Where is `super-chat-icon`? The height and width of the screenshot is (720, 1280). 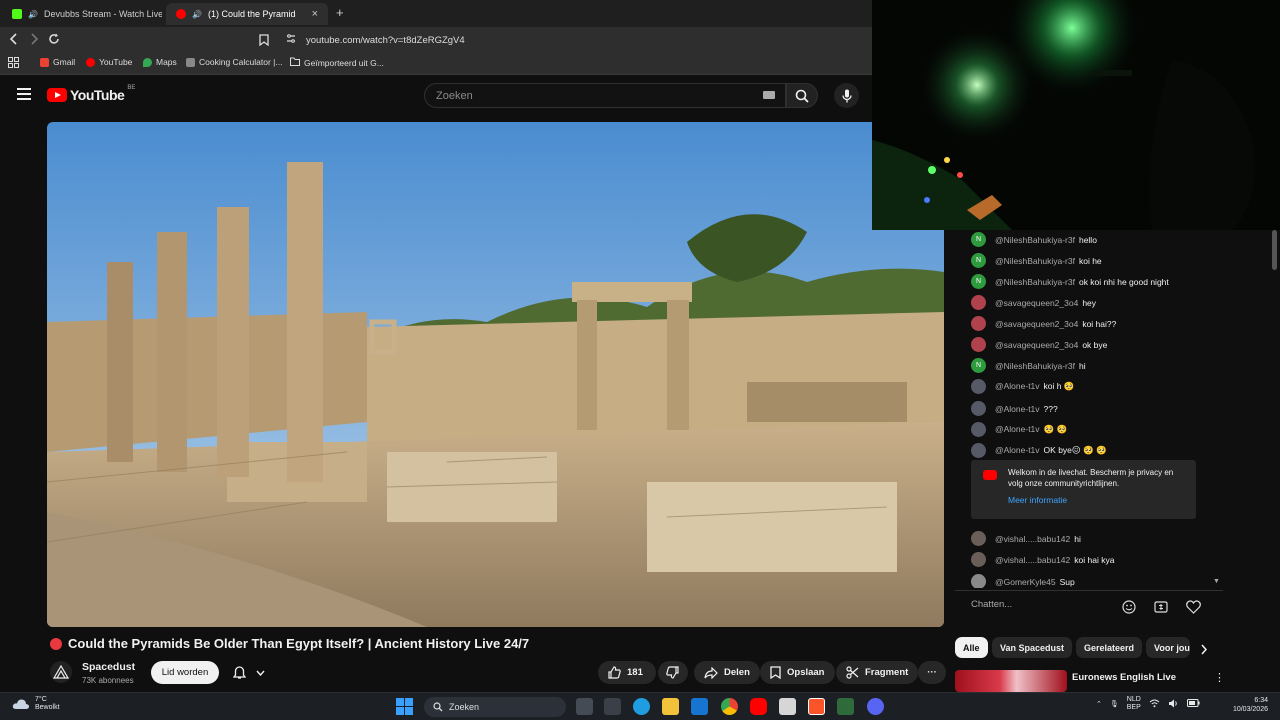 super-chat-icon is located at coordinates (1161, 607).